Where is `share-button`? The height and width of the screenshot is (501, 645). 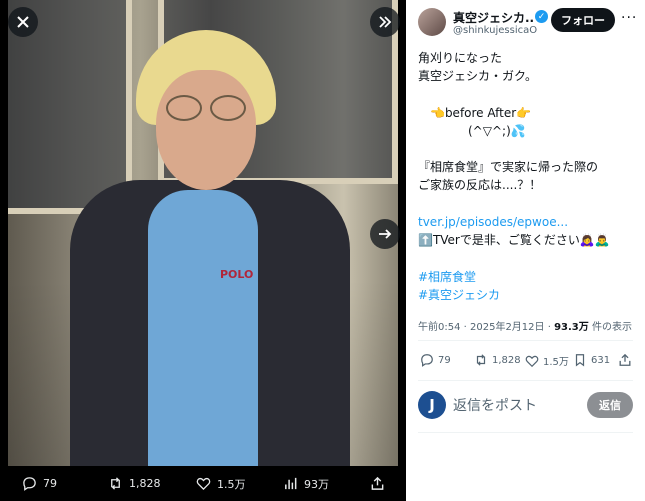 share-button is located at coordinates (625, 360).